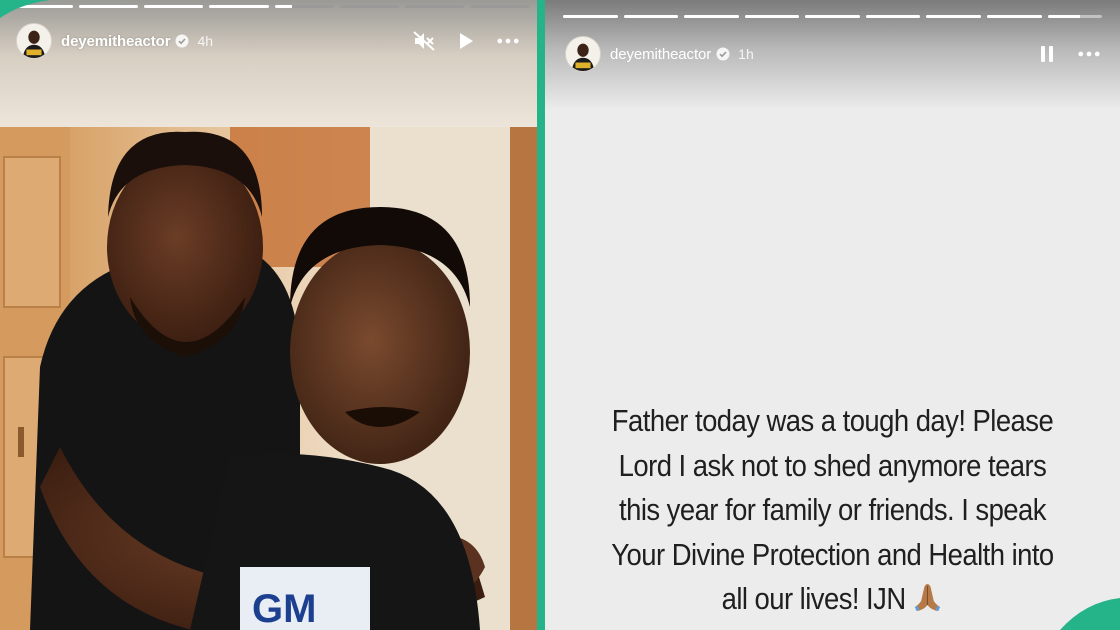 Image resolution: width=1120 pixels, height=630 pixels. I want to click on timestamp: 1h, so click(746, 54).